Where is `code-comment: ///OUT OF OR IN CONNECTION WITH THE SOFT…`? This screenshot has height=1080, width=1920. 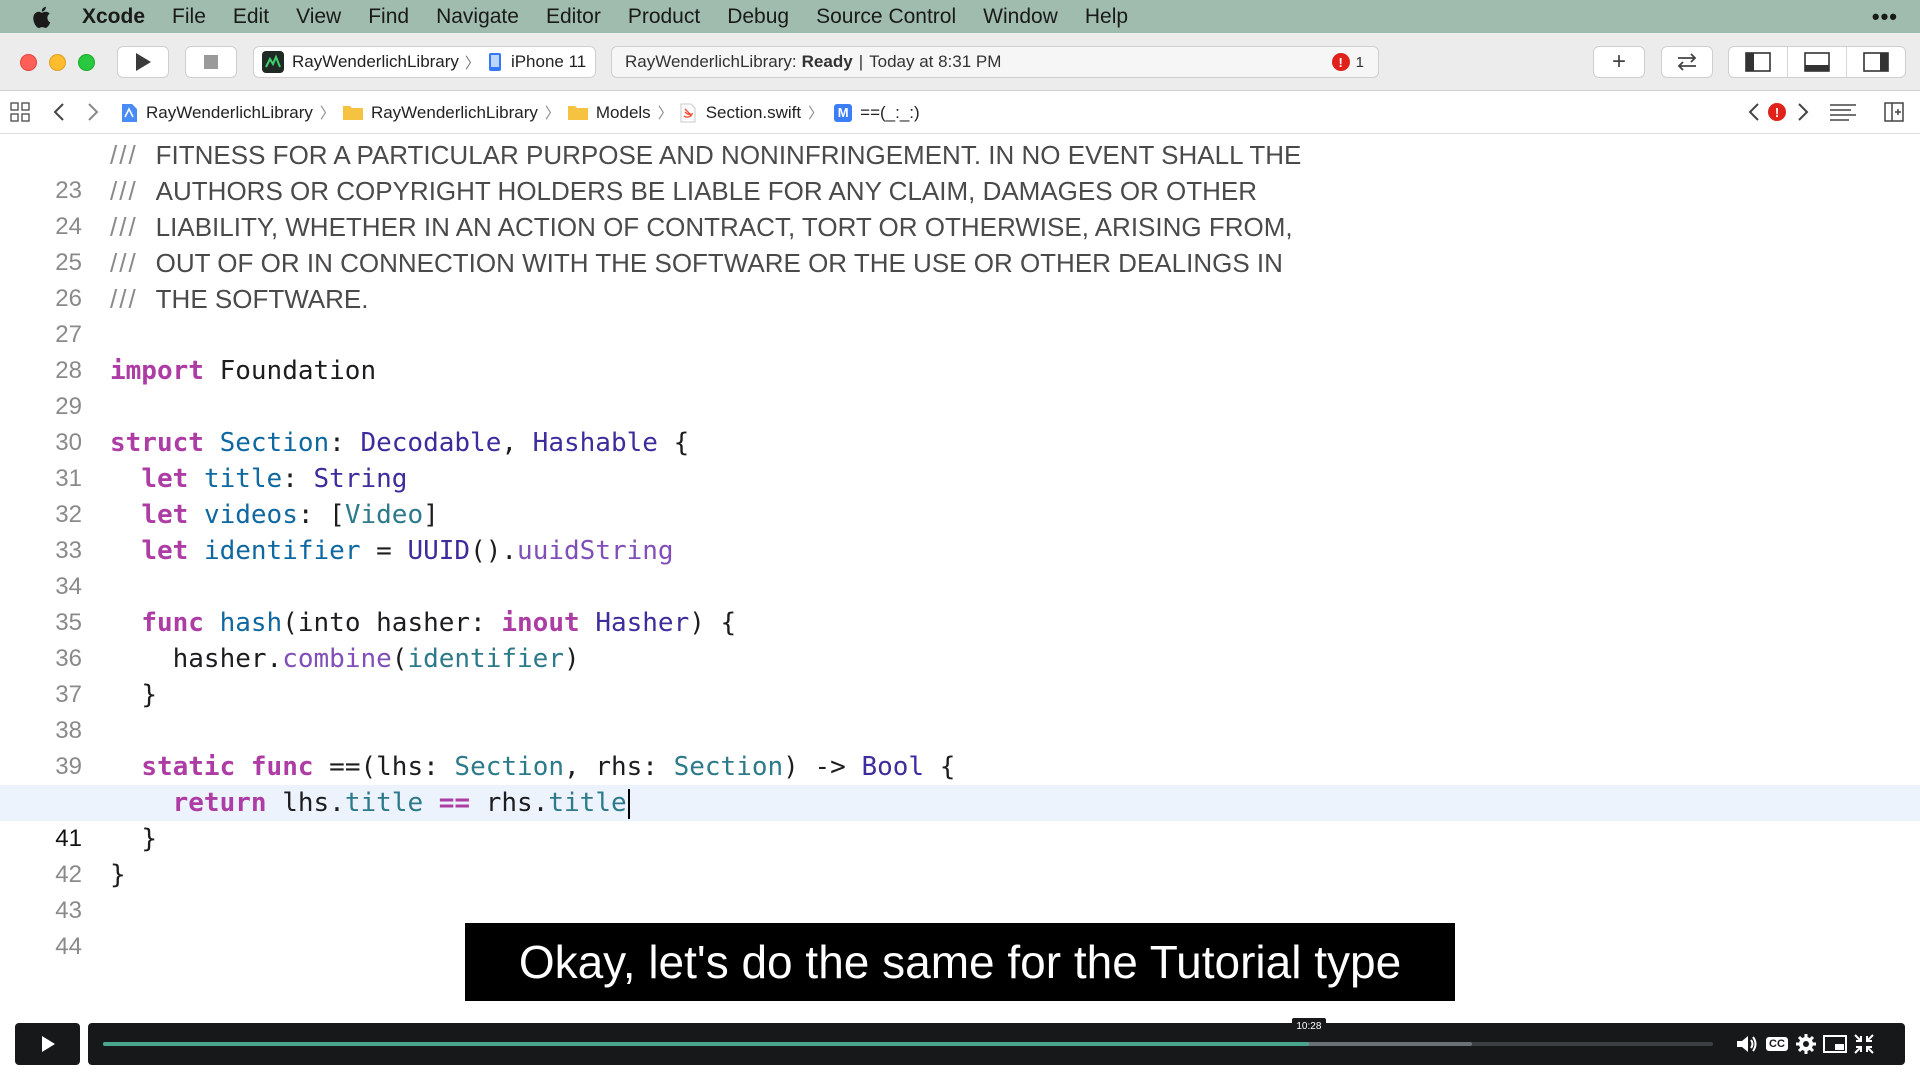
code-comment: ///OUT OF OR IN CONNECTION WITH THE SOFT… is located at coordinates (696, 263).